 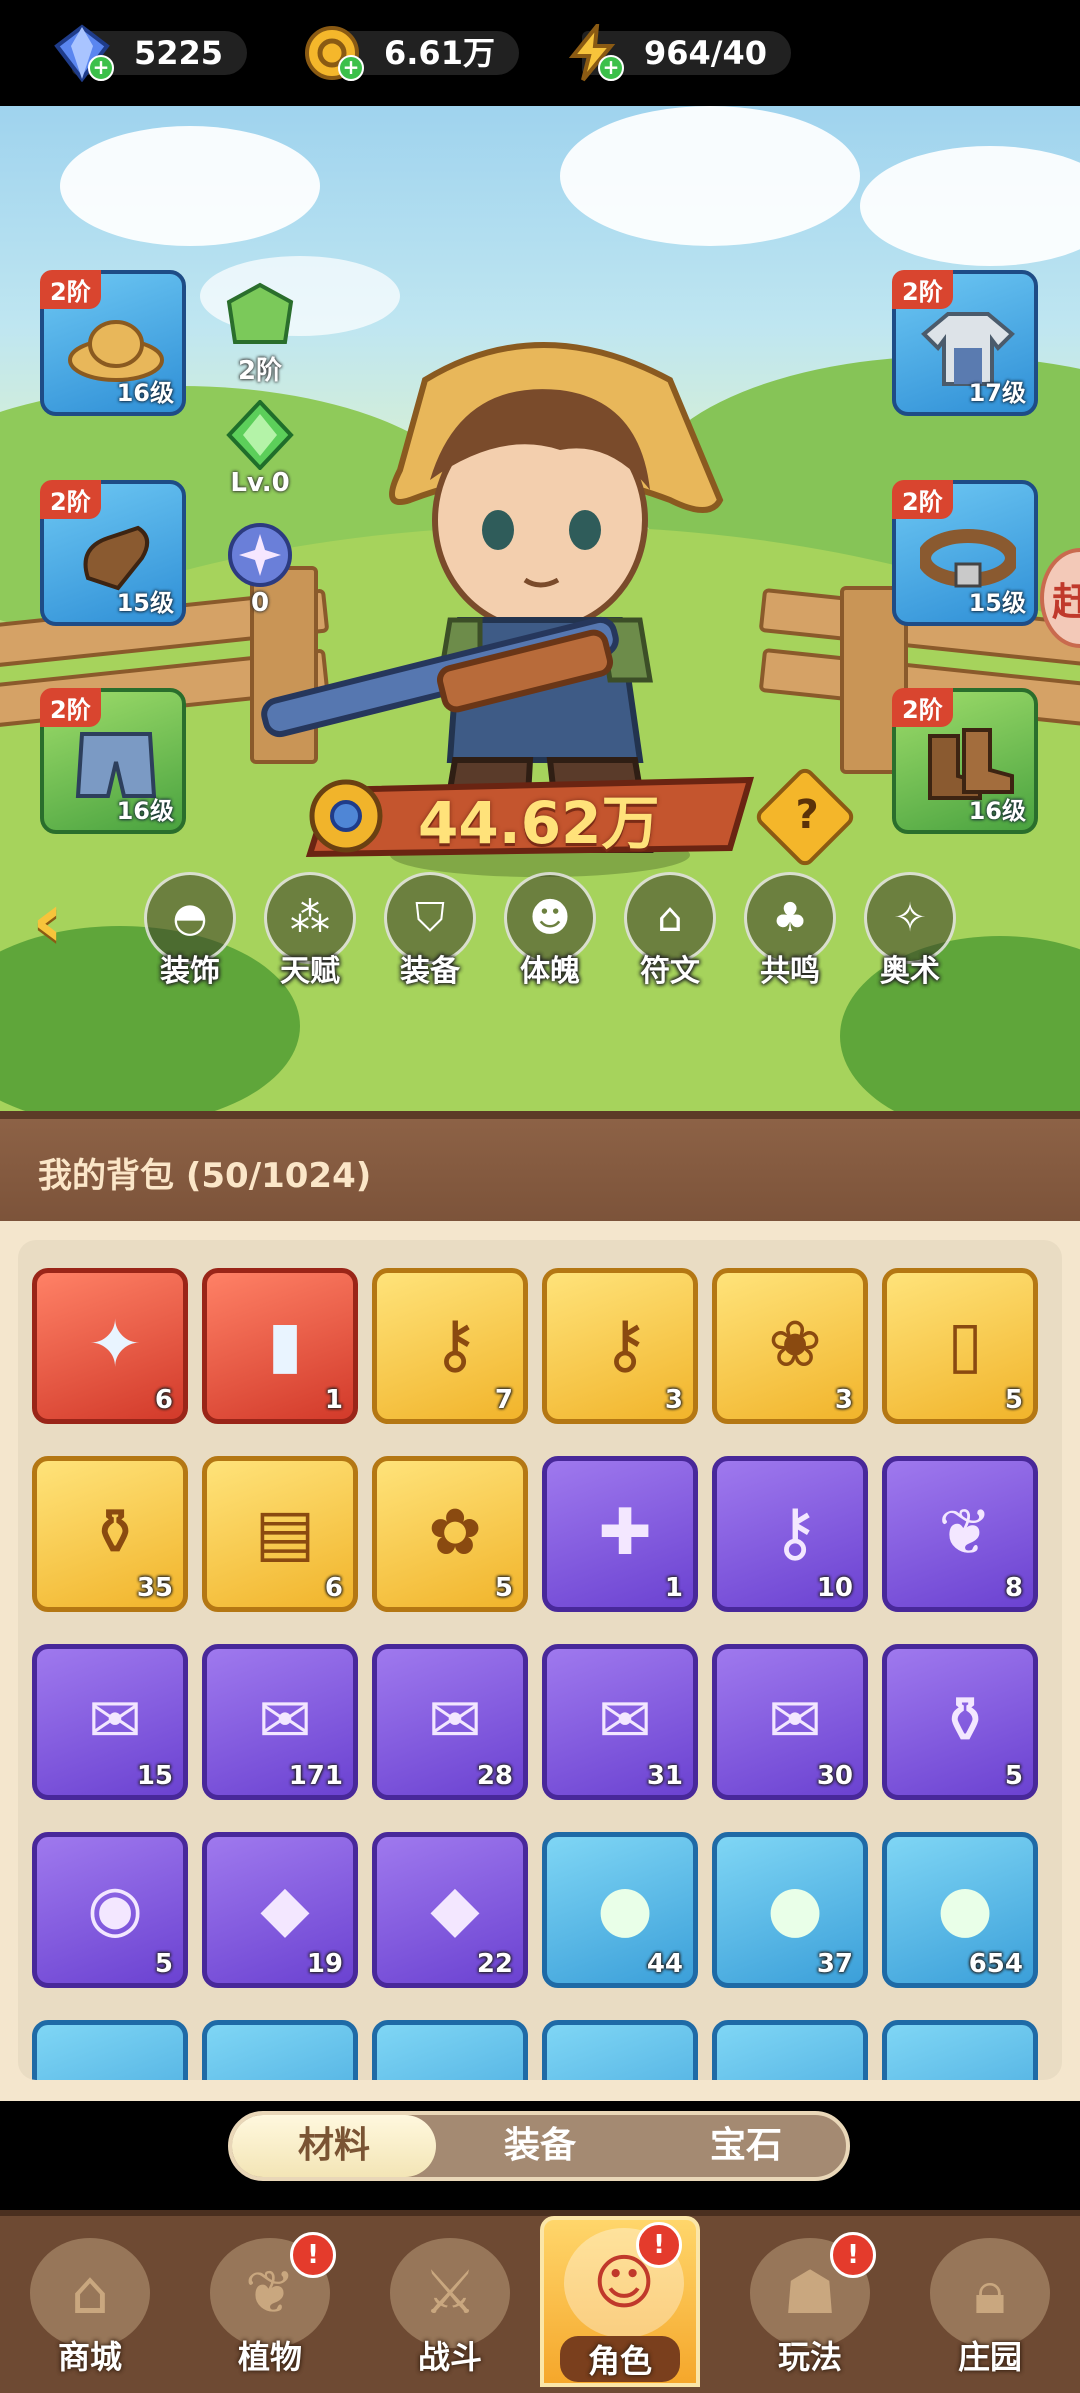 What do you see at coordinates (620, 1722) in the screenshot?
I see `bag-item: ✉ 31` at bounding box center [620, 1722].